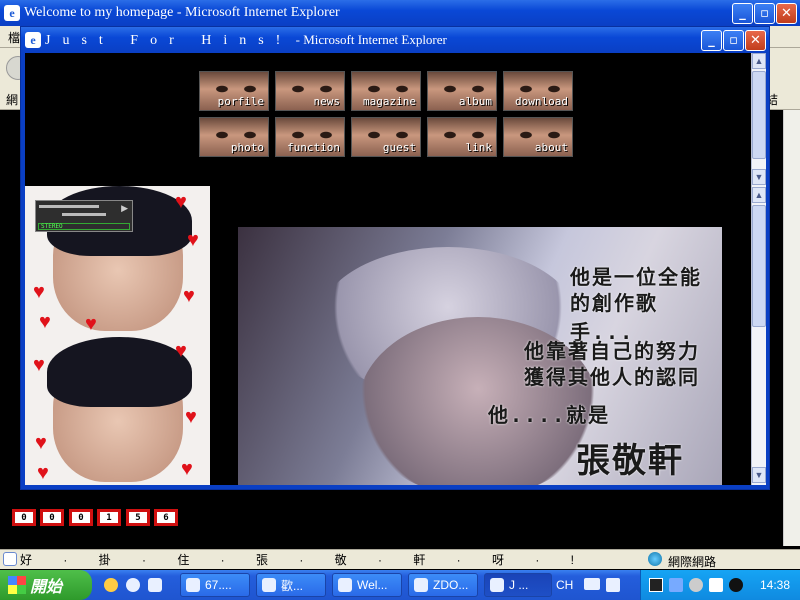 This screenshot has width=800, height=600. I want to click on popup-scrollbar: ▲ ▼ ▲ ▼, so click(758, 269).